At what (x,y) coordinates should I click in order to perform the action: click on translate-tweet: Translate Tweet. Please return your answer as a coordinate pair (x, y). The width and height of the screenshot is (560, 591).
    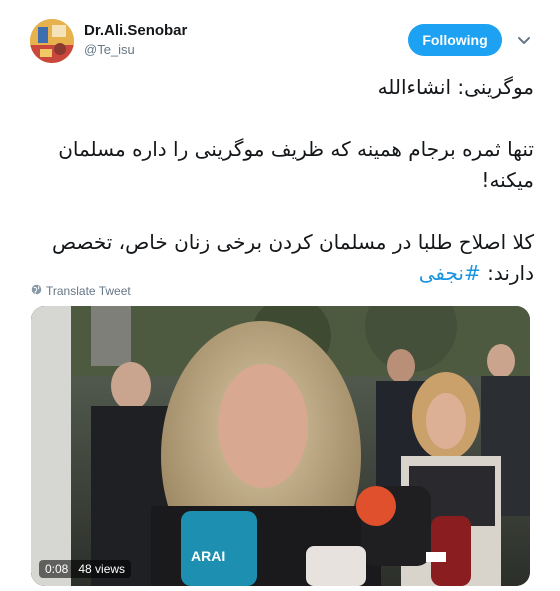
    Looking at the image, I should click on (81, 291).